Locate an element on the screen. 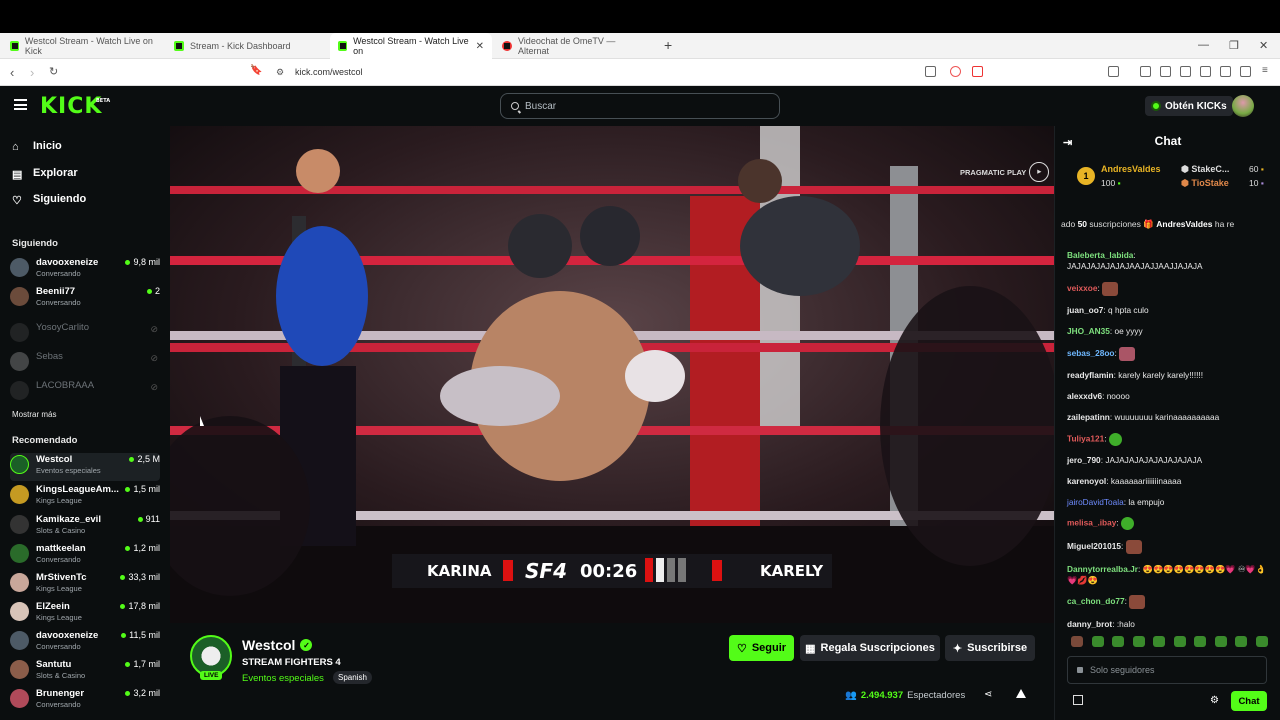 This screenshot has width=1280, height=720. chat-username: JHO_AN35 is located at coordinates (1088, 331).